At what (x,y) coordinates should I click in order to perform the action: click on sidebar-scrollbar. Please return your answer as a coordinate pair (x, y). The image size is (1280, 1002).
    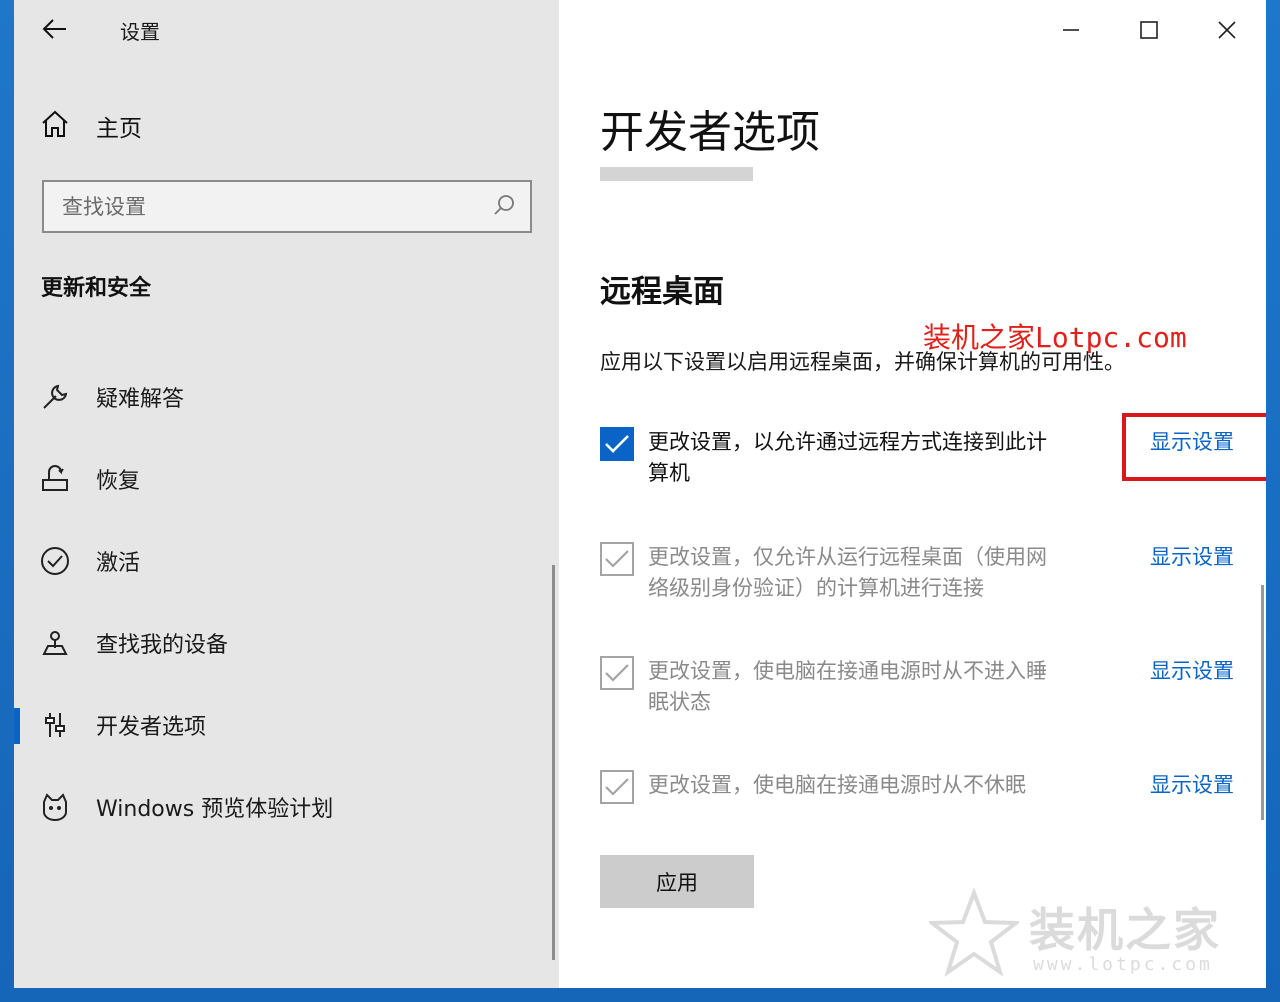
    Looking at the image, I should click on (553, 762).